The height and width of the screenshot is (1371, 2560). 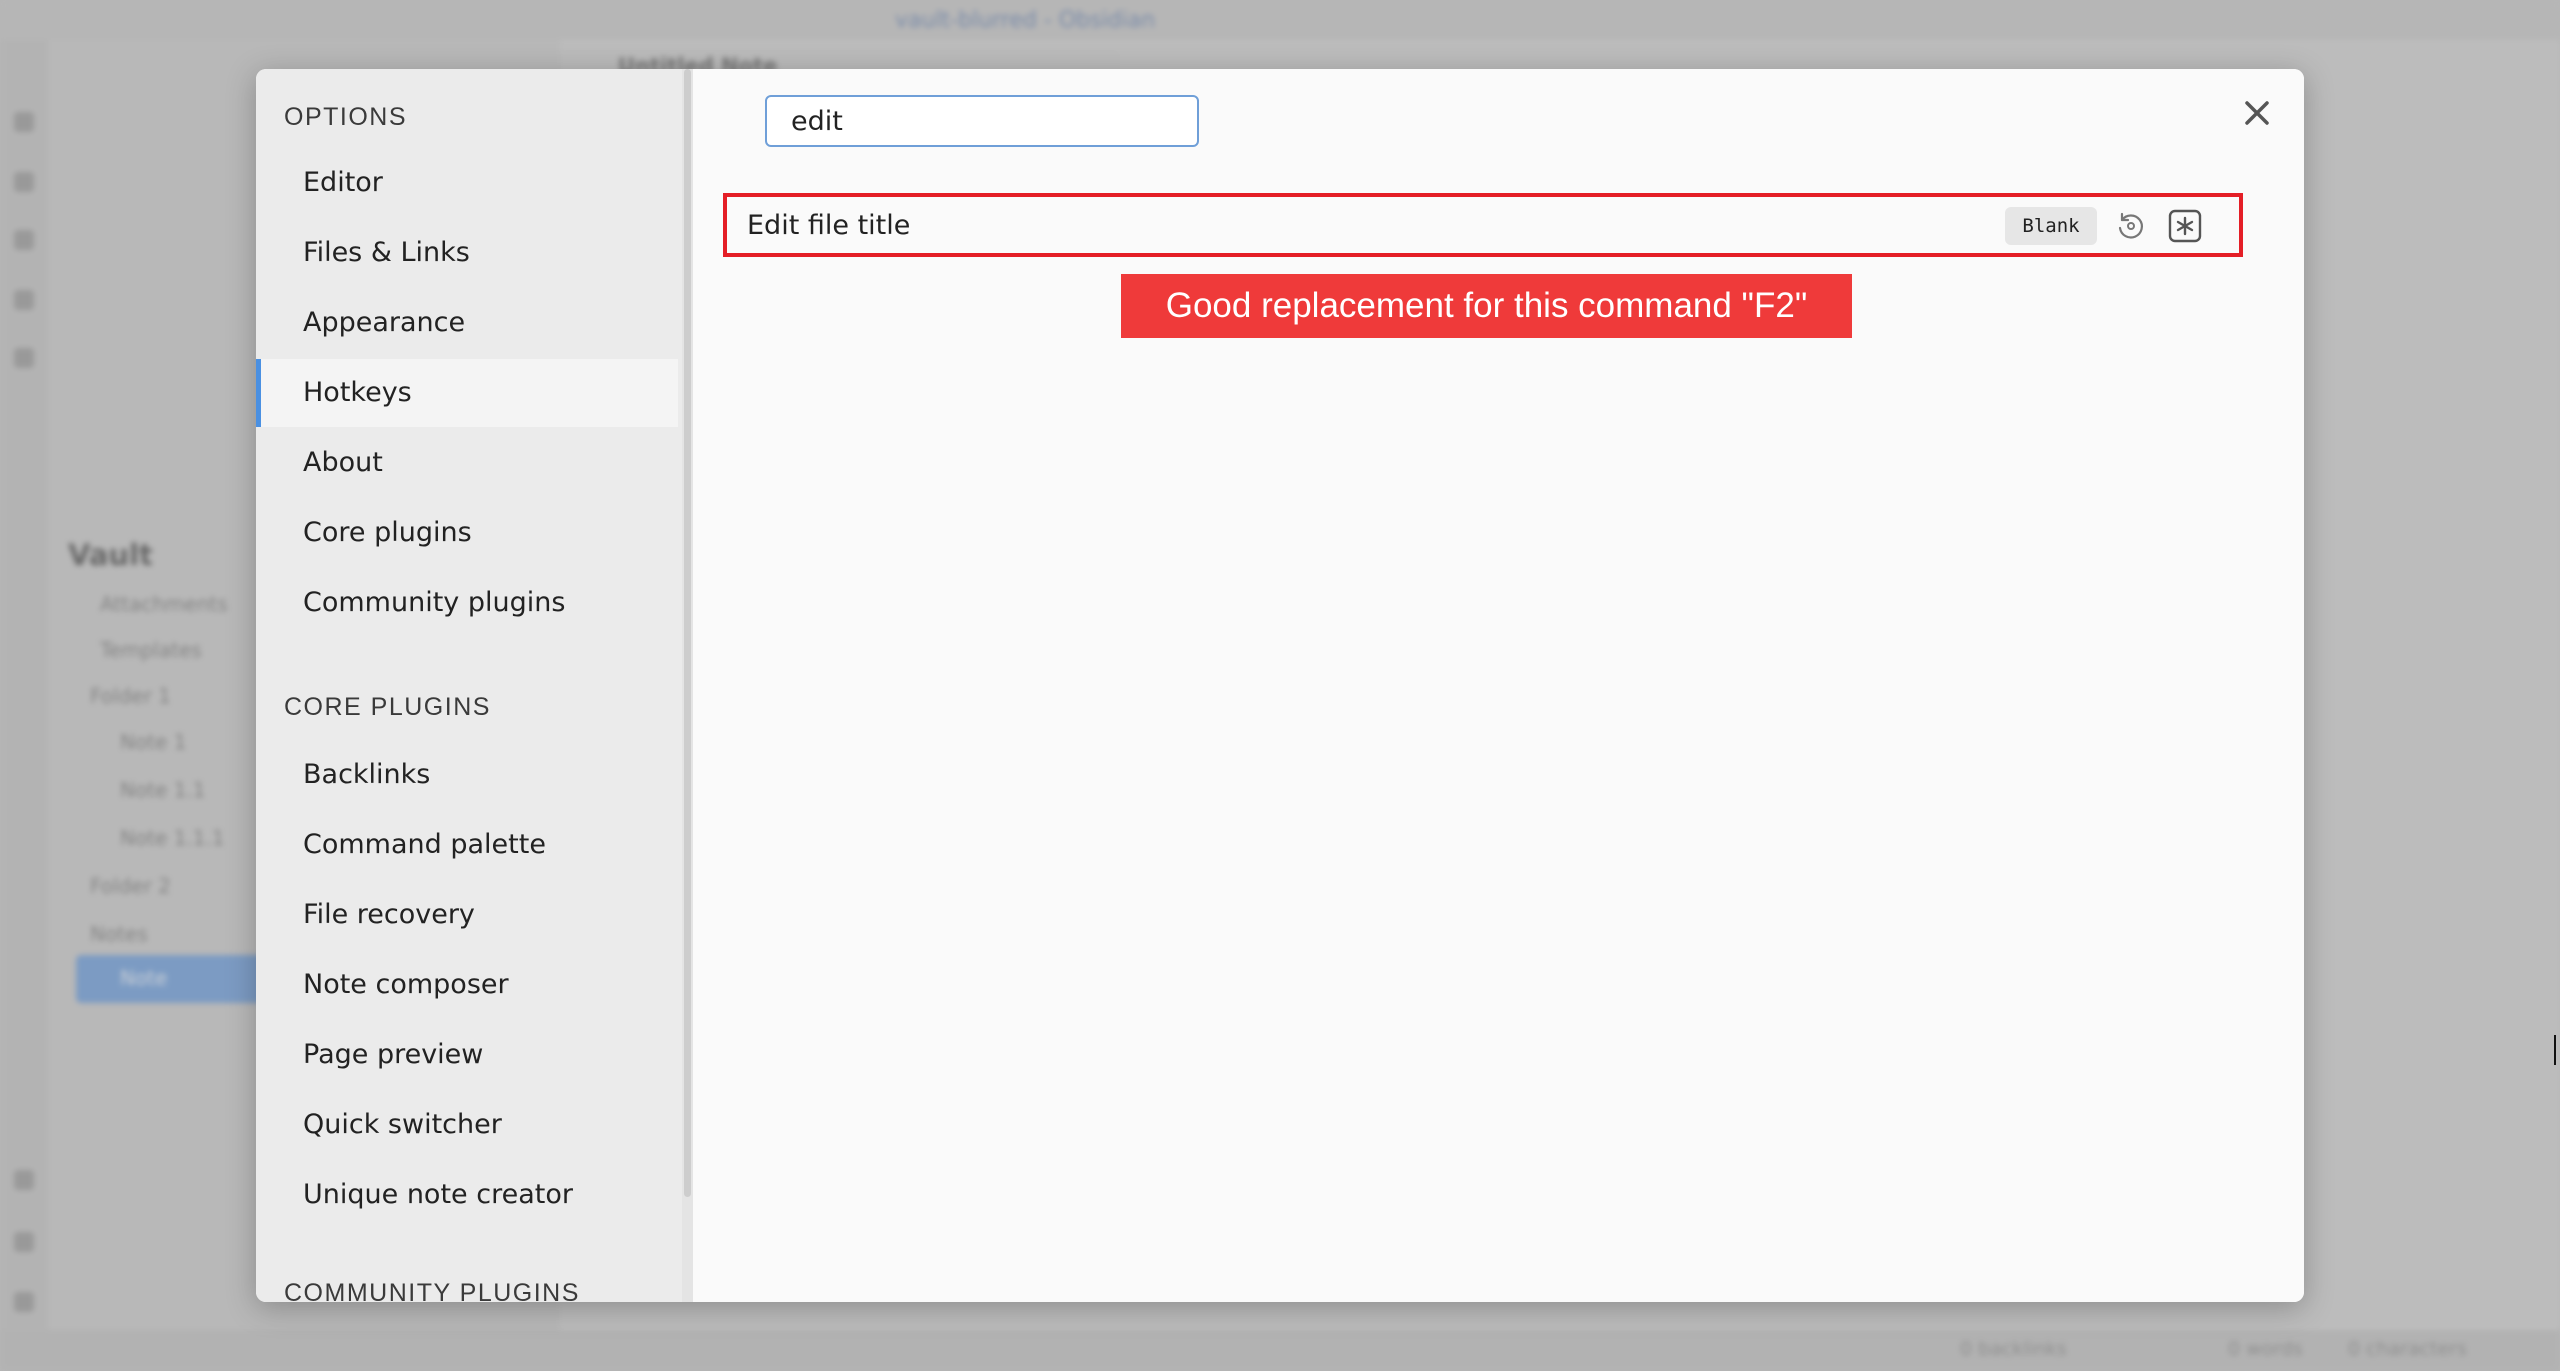 What do you see at coordinates (1483, 225) in the screenshot?
I see `hotkey-row: Edit file title Blank` at bounding box center [1483, 225].